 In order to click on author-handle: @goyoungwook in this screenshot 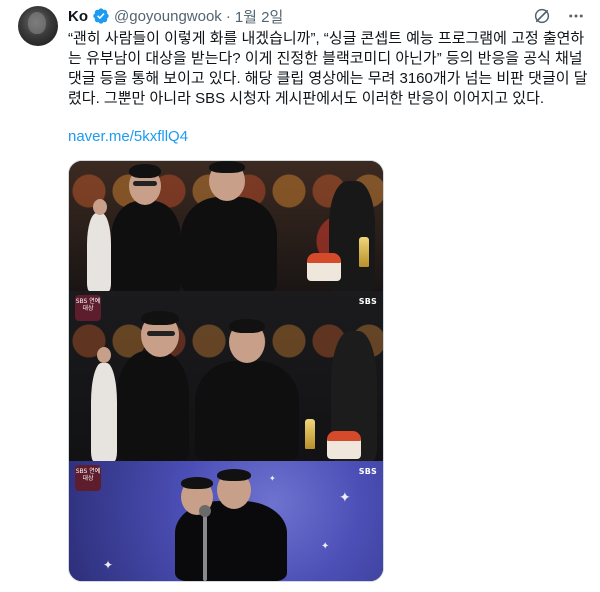, I will do `click(168, 16)`.